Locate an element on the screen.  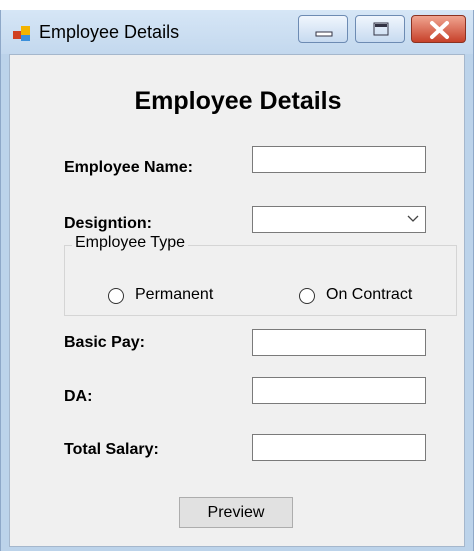
minimize-button is located at coordinates (323, 29).